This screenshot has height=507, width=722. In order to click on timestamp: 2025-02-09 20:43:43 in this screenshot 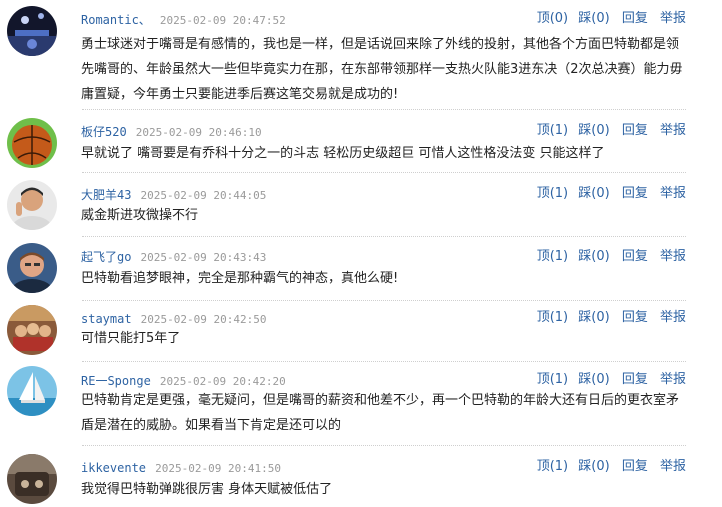, I will do `click(203, 257)`.